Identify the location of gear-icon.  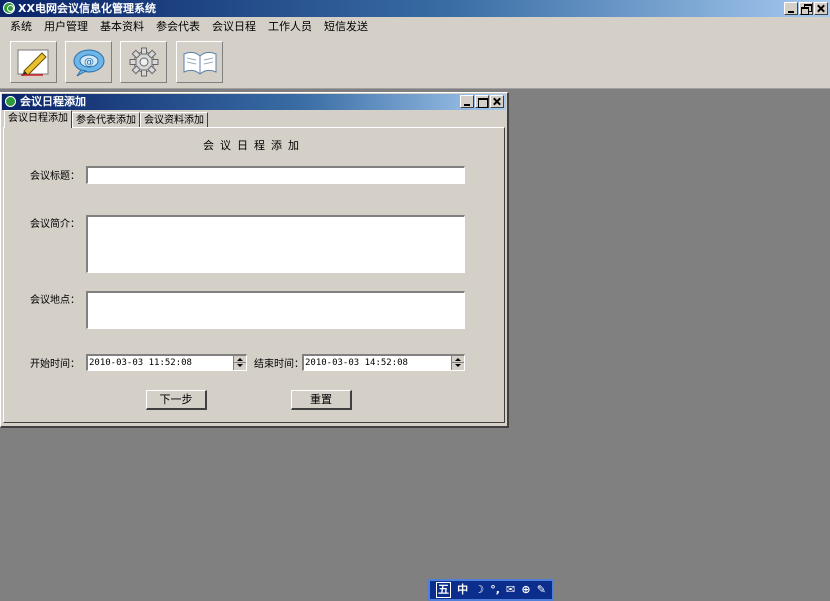
(143, 62).